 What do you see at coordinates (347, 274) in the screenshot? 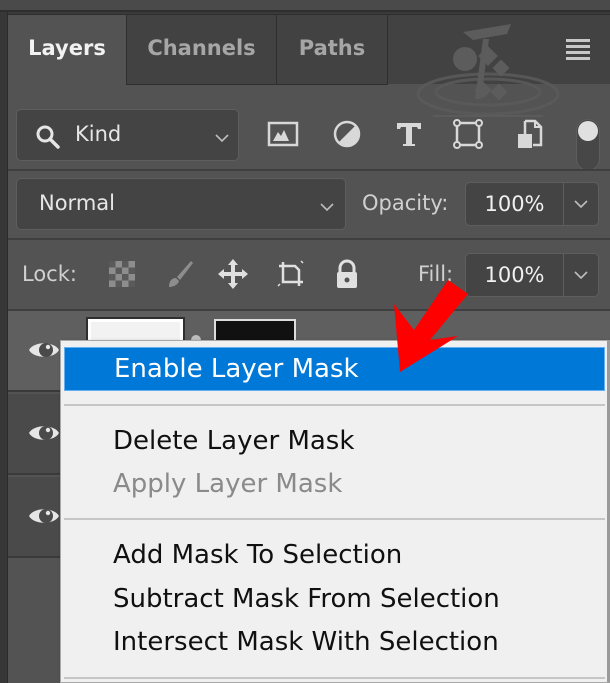
I see `lock-all-icon` at bounding box center [347, 274].